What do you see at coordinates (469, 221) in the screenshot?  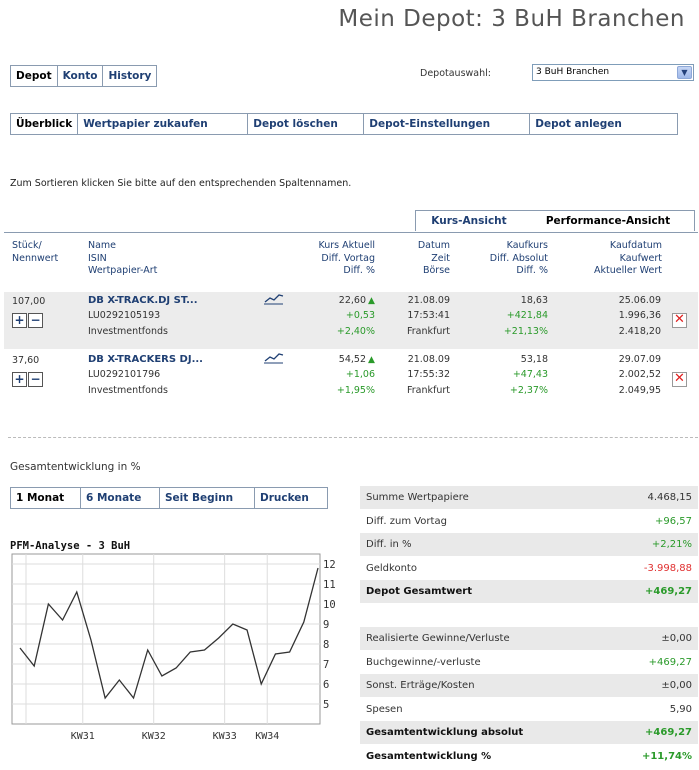 I see `tab-kurs-ansicht: Kurs-Ansicht` at bounding box center [469, 221].